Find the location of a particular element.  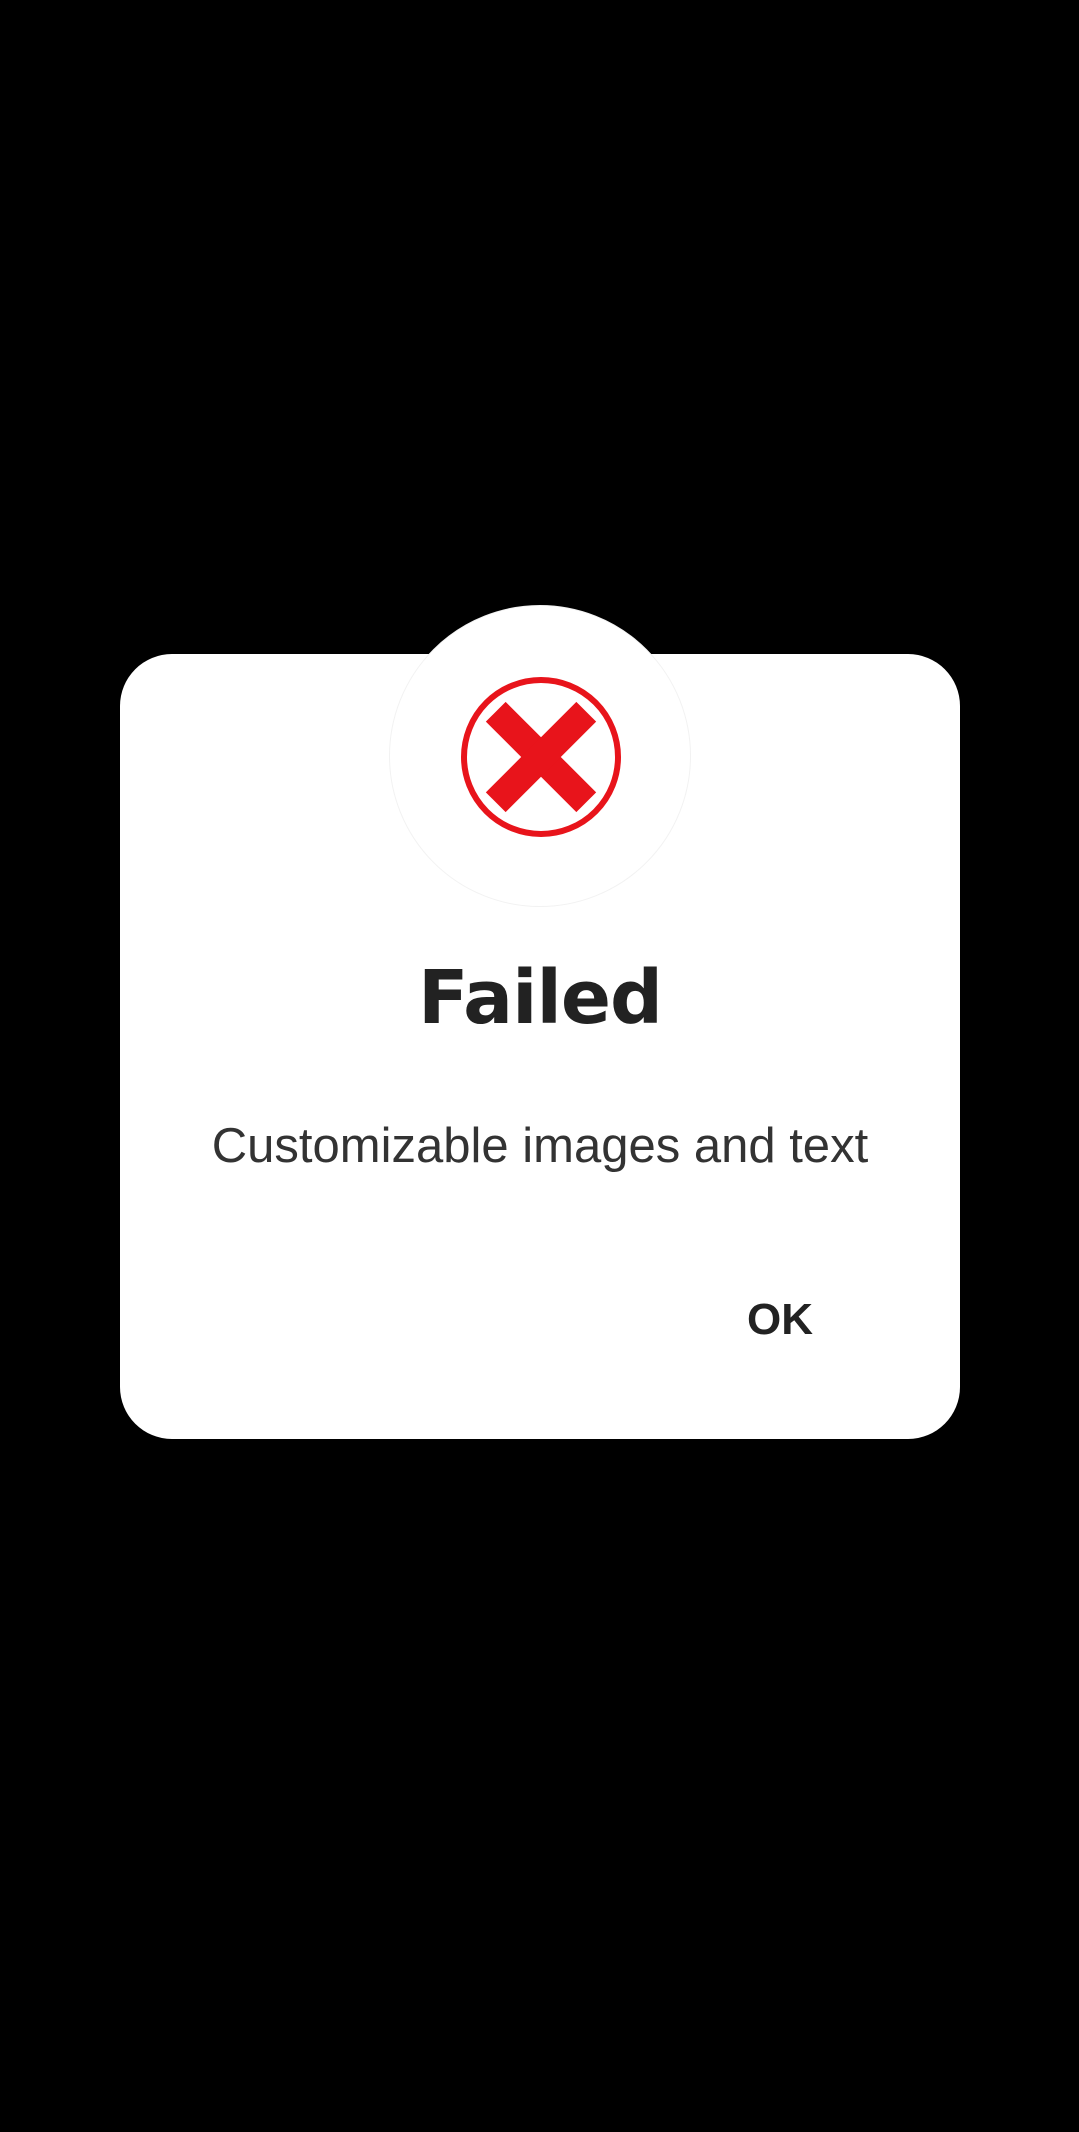

icon-badge is located at coordinates (540, 756).